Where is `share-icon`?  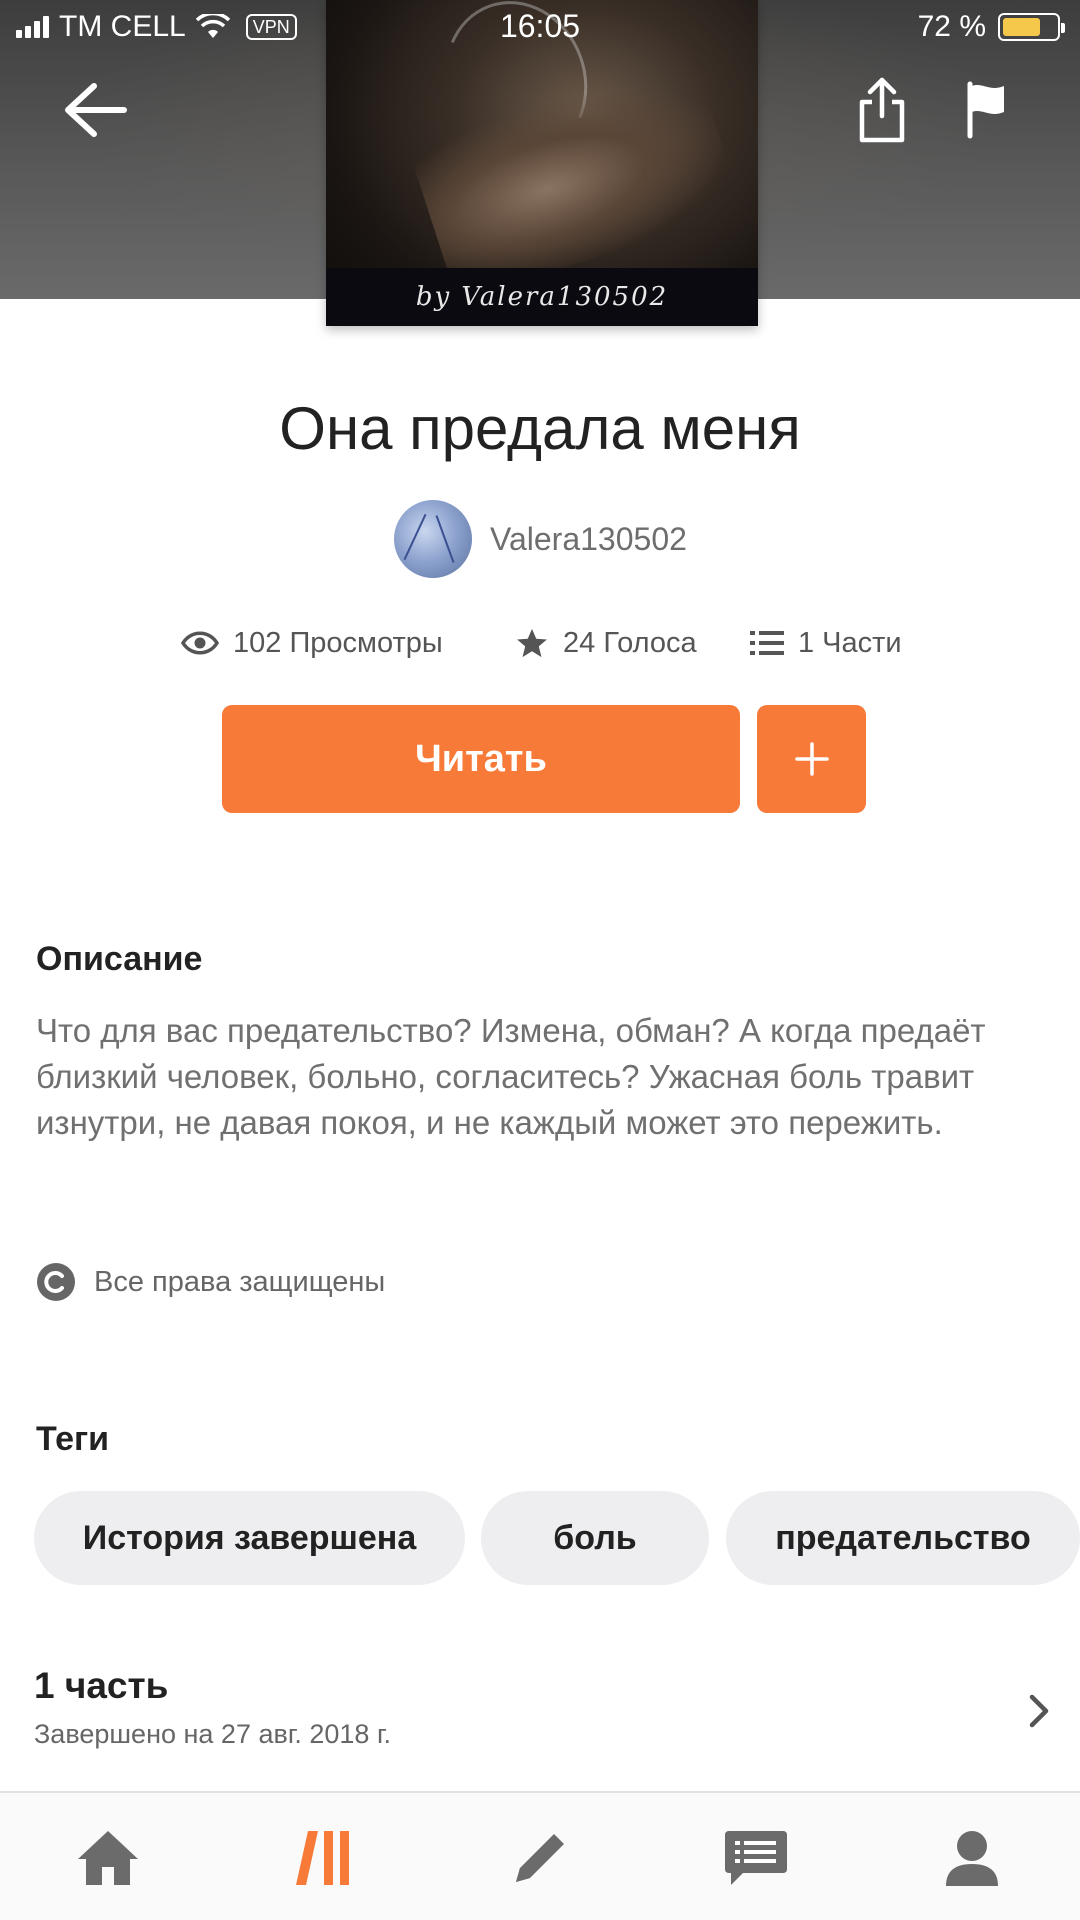 share-icon is located at coordinates (882, 111).